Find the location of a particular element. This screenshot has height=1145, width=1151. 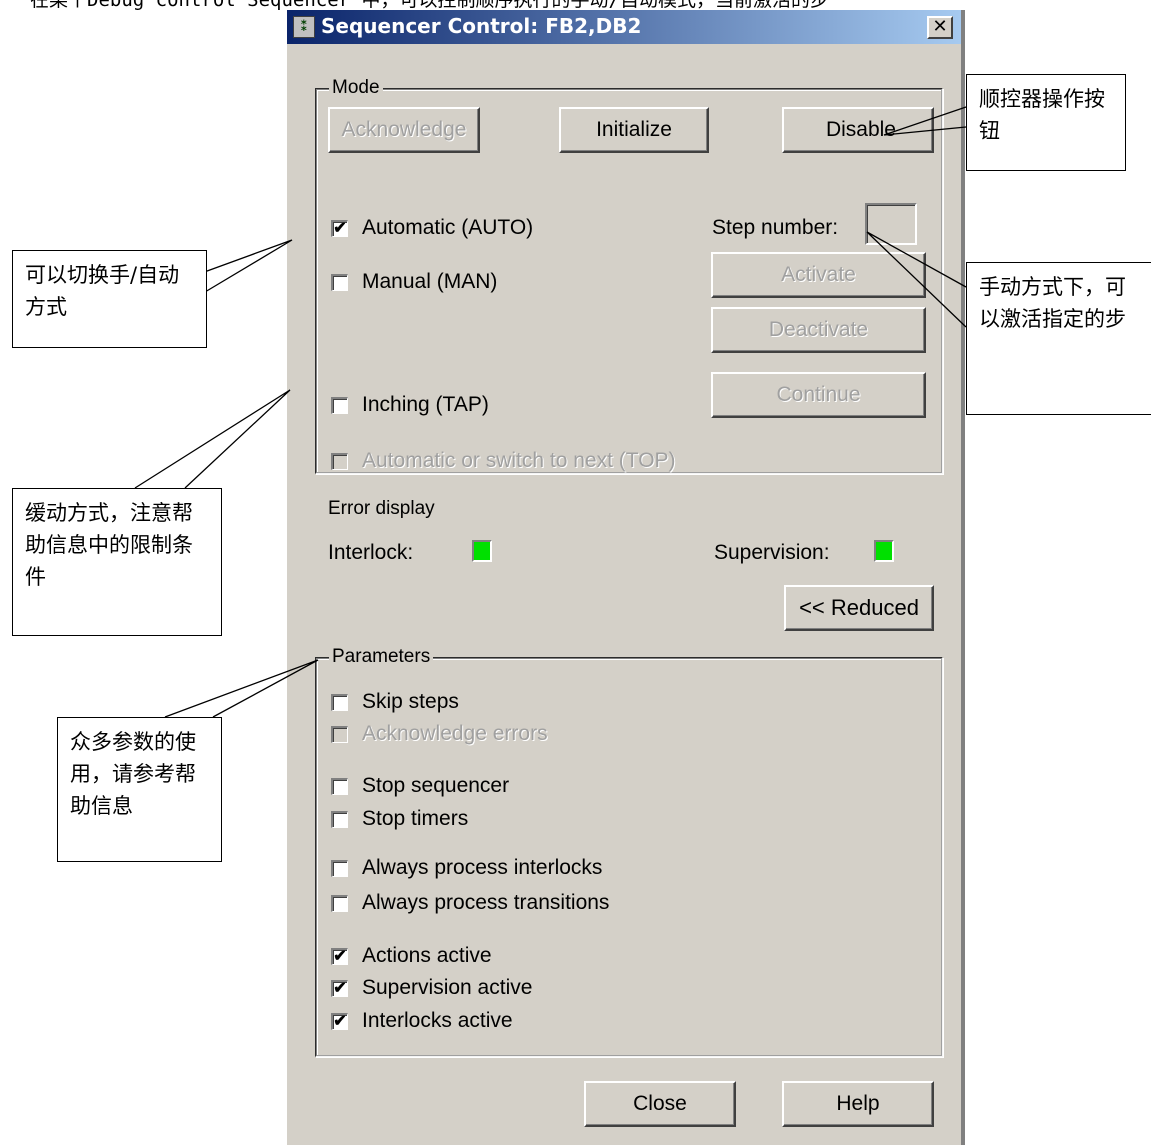

callout-params: 众多参数的使用，请参考帮助信息 is located at coordinates (139, 789).